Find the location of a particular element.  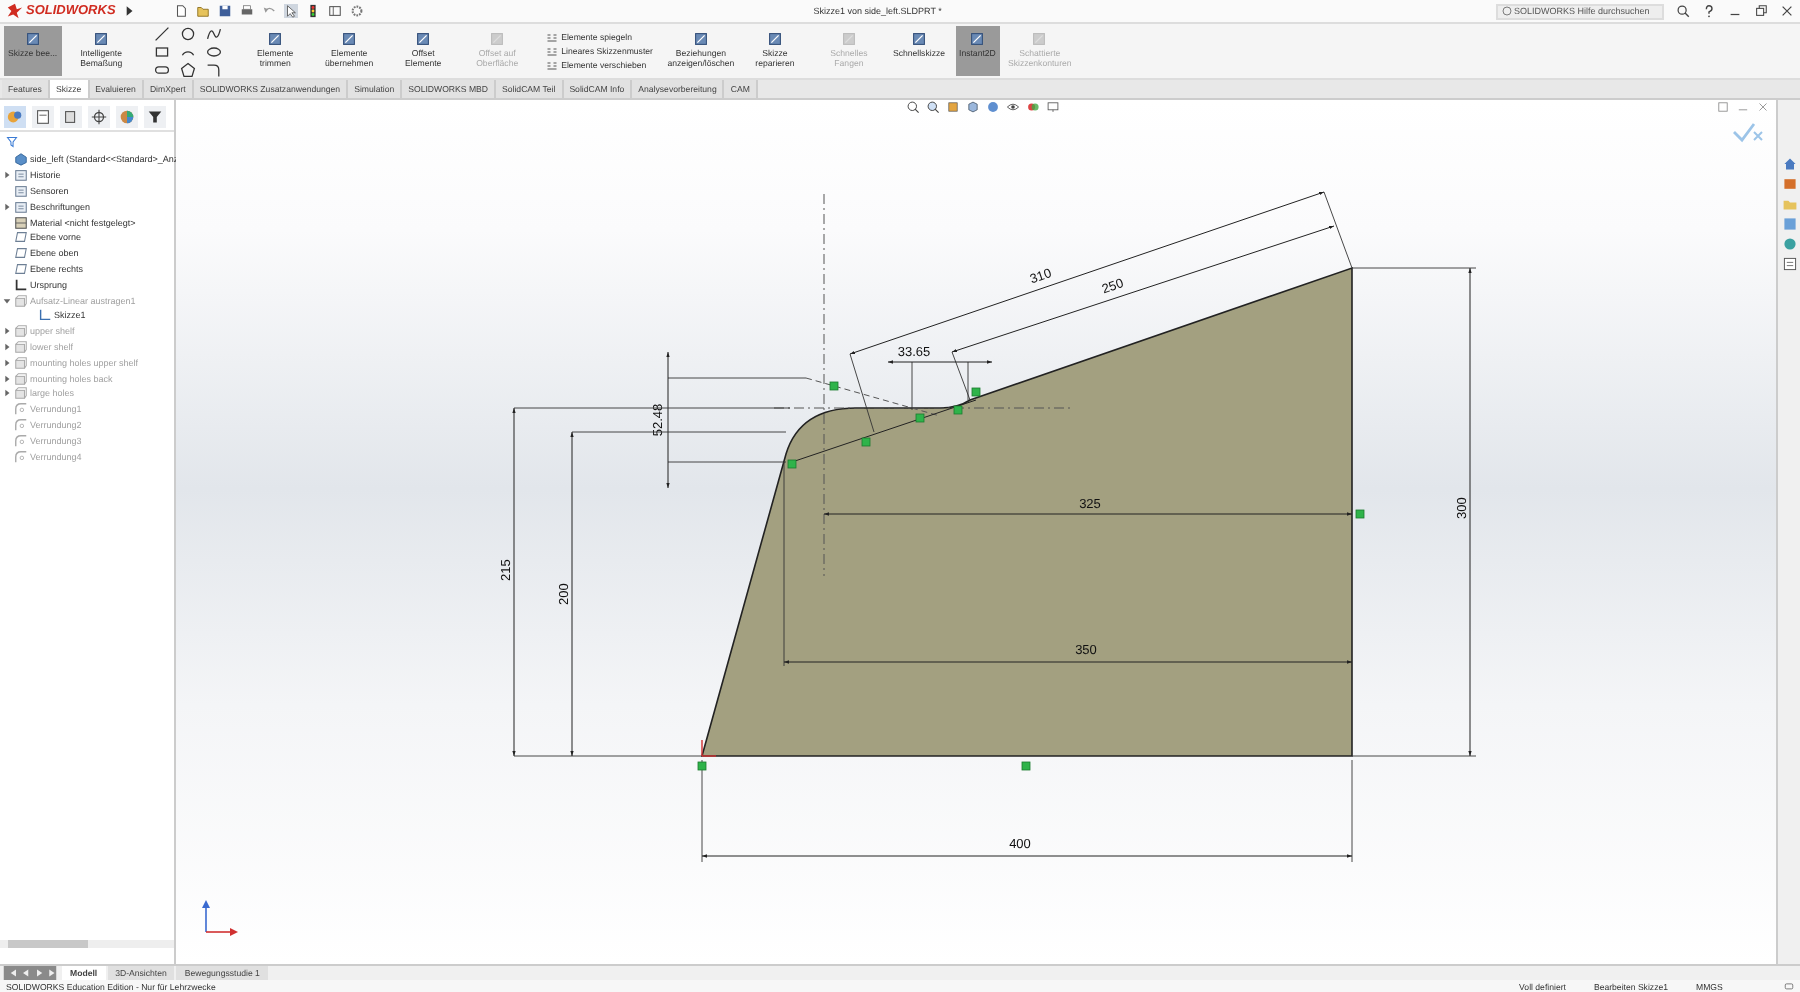

view-palette-icon is located at coordinates (1789, 224).